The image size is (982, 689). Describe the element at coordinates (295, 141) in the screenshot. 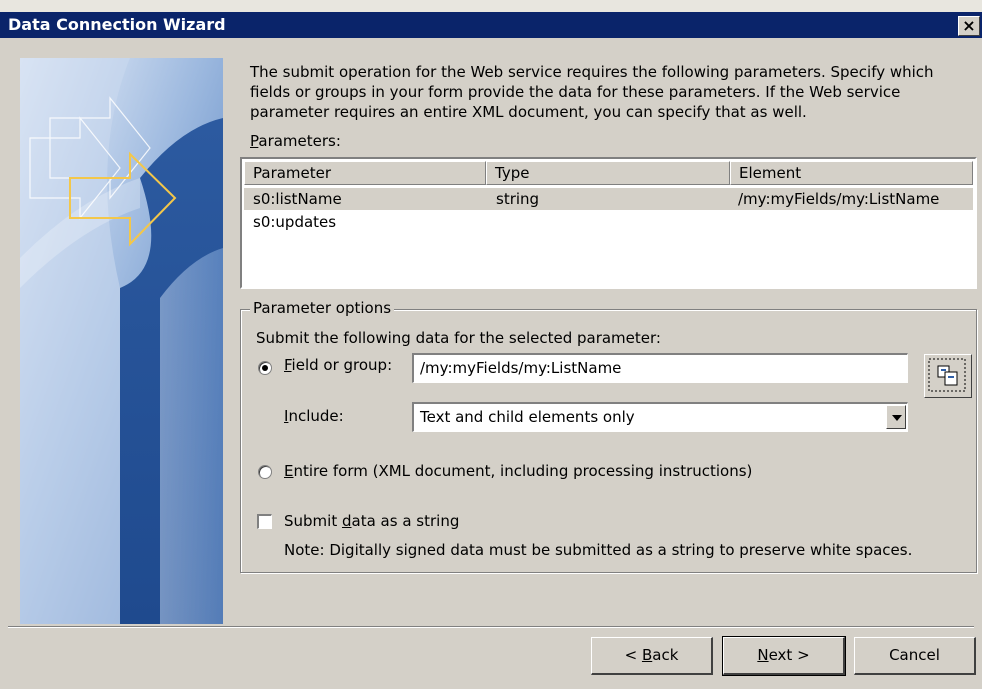

I see `parameters-label: Parameters:` at that location.